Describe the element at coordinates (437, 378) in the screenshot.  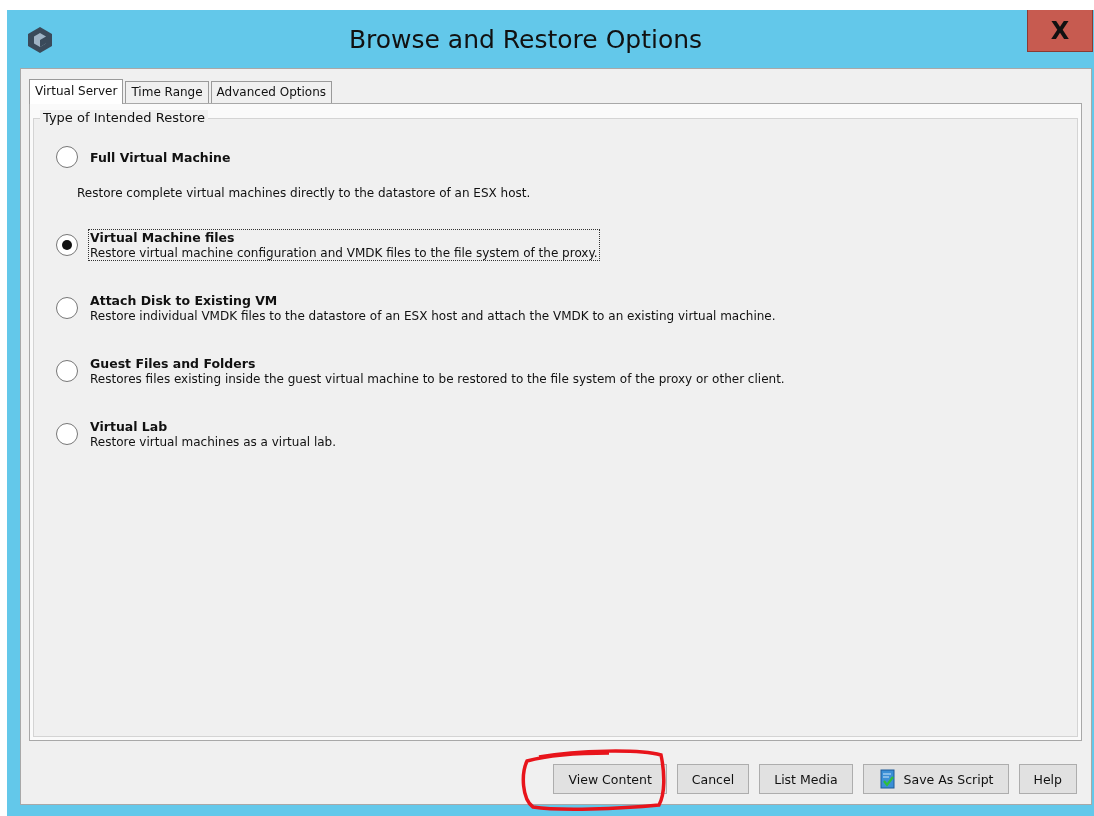
I see `option-description: Restores files existing inside the guest virtual machine to be restored to the file system of the proxy or other client.` at that location.